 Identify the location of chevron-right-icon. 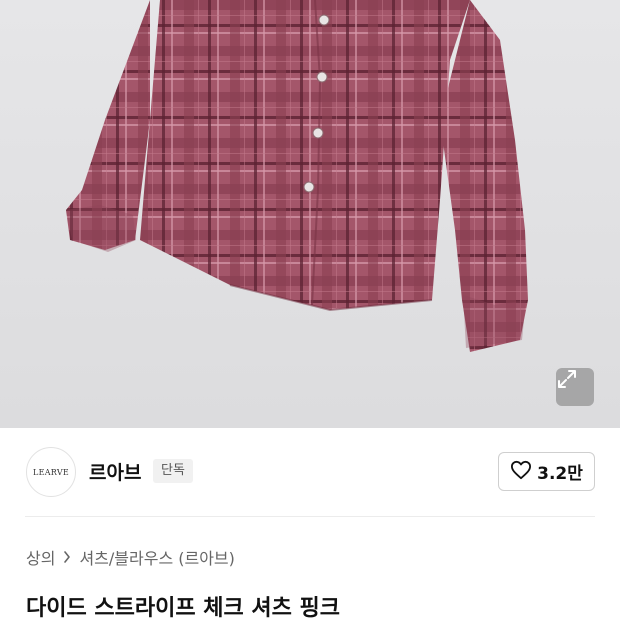
(67, 557).